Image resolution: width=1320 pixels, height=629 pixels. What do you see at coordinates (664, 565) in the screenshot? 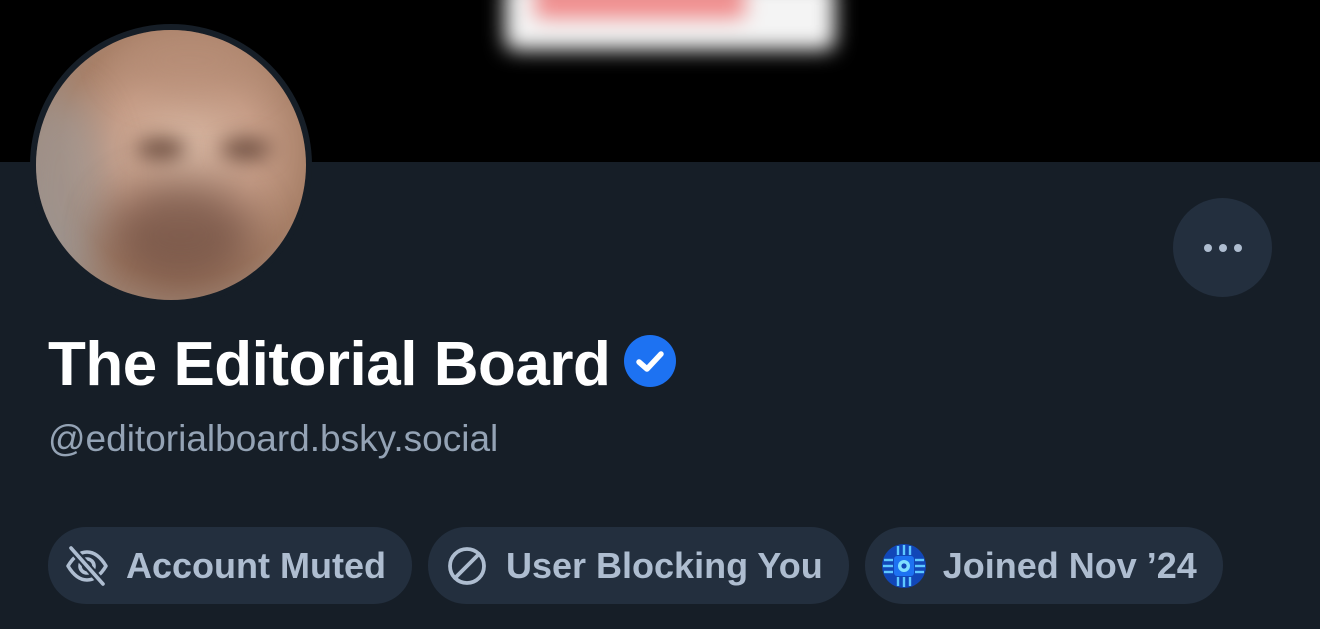
I see `user-blocking-label: User Blocking You` at bounding box center [664, 565].